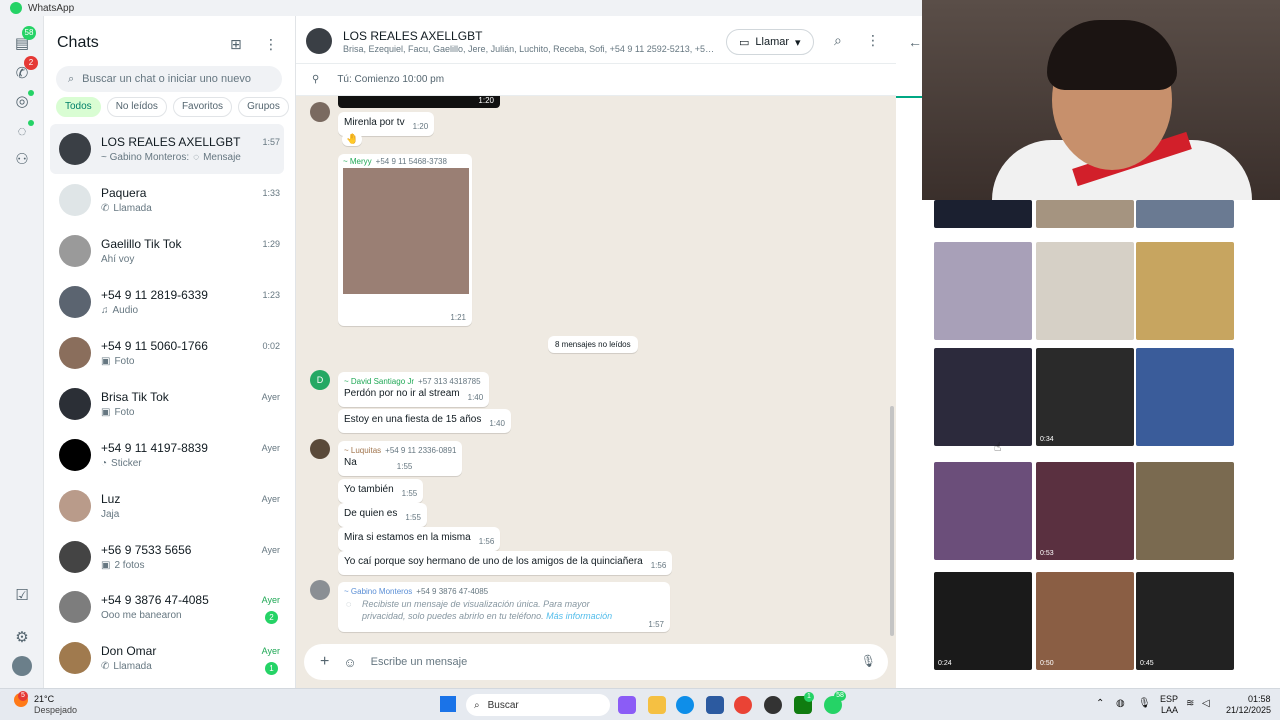 This screenshot has width=1280, height=720. I want to click on group-title: LOS REALES AXELLGBT, so click(413, 36).